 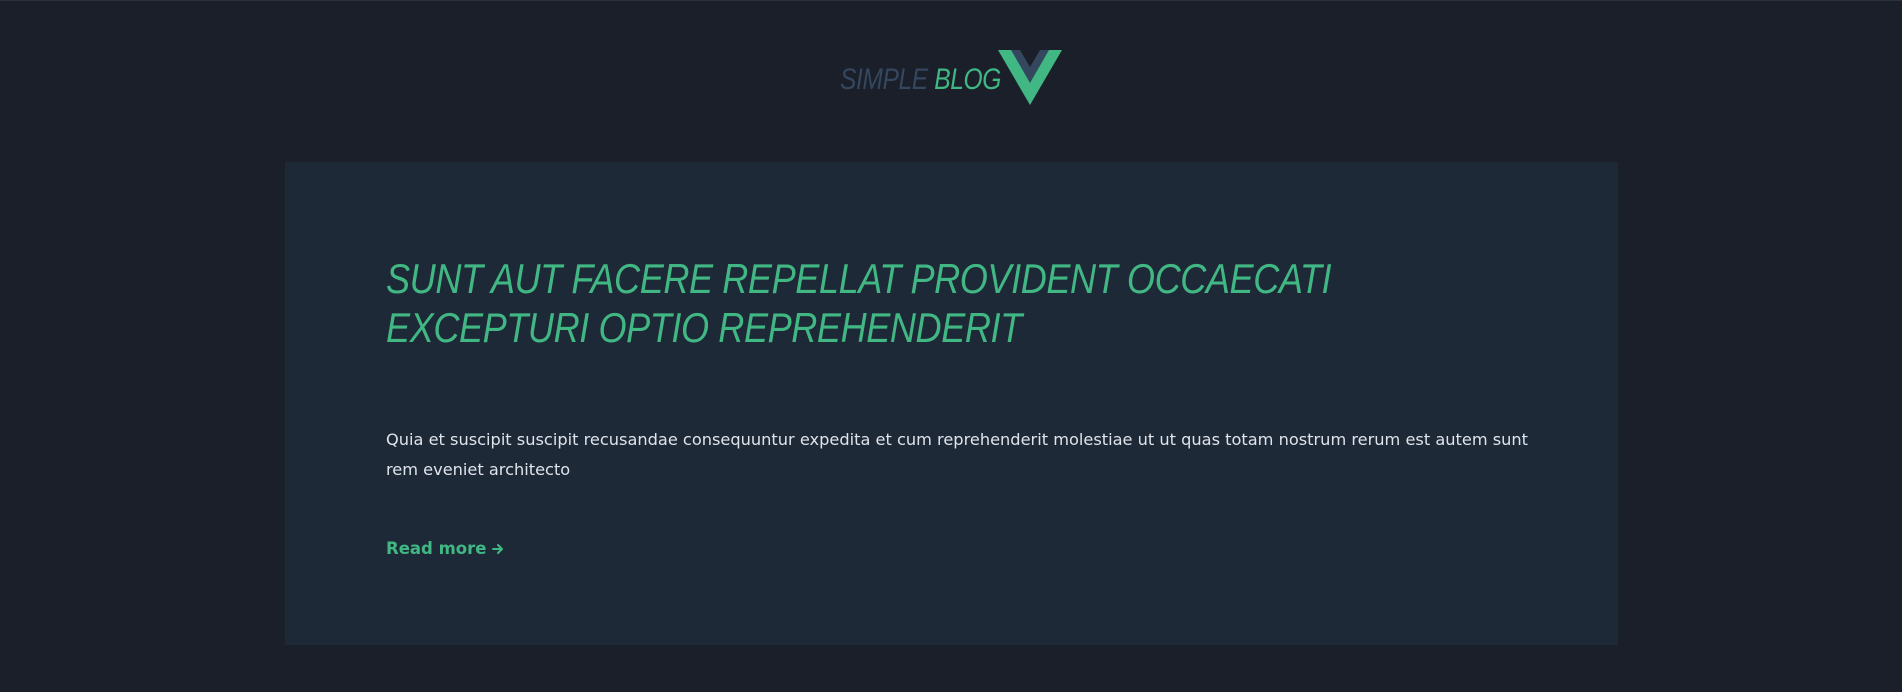 I want to click on logo-text: SIMPLE BLOG, so click(x=920, y=80).